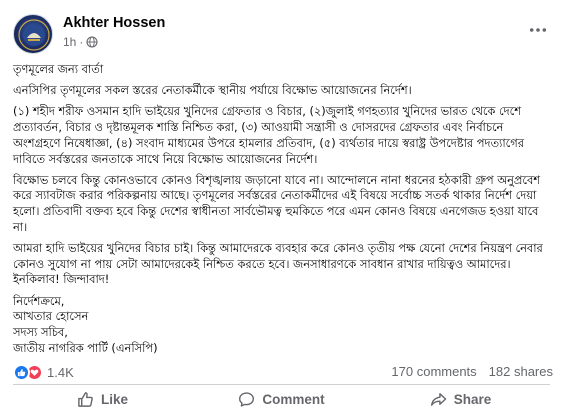 The width and height of the screenshot is (563, 412). I want to click on engagement-counts: 170 comments 182 shares, so click(472, 371).